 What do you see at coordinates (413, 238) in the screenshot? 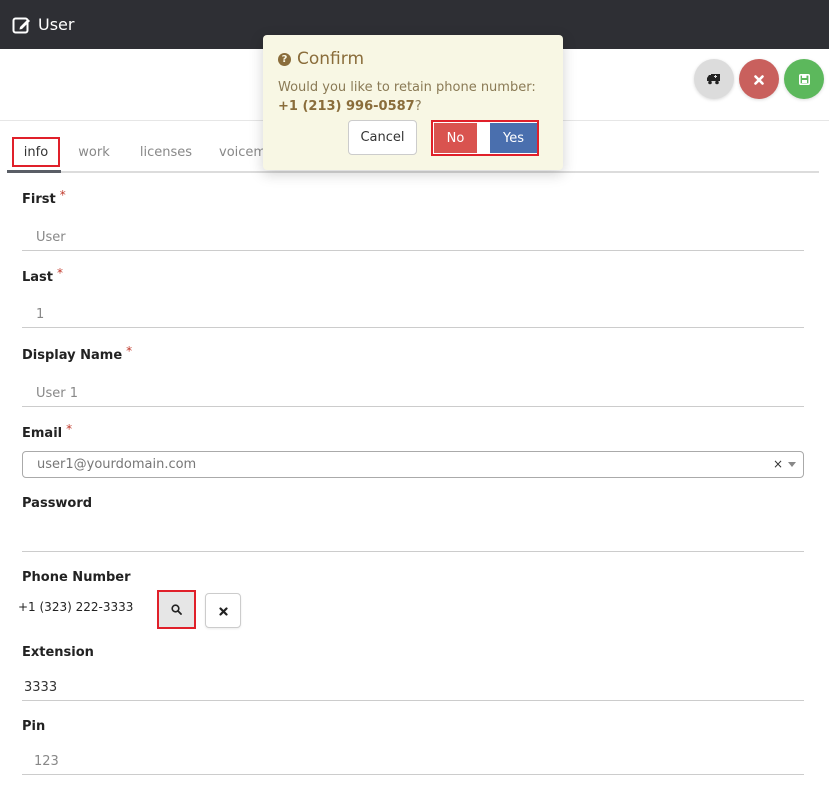
I see `first-input` at bounding box center [413, 238].